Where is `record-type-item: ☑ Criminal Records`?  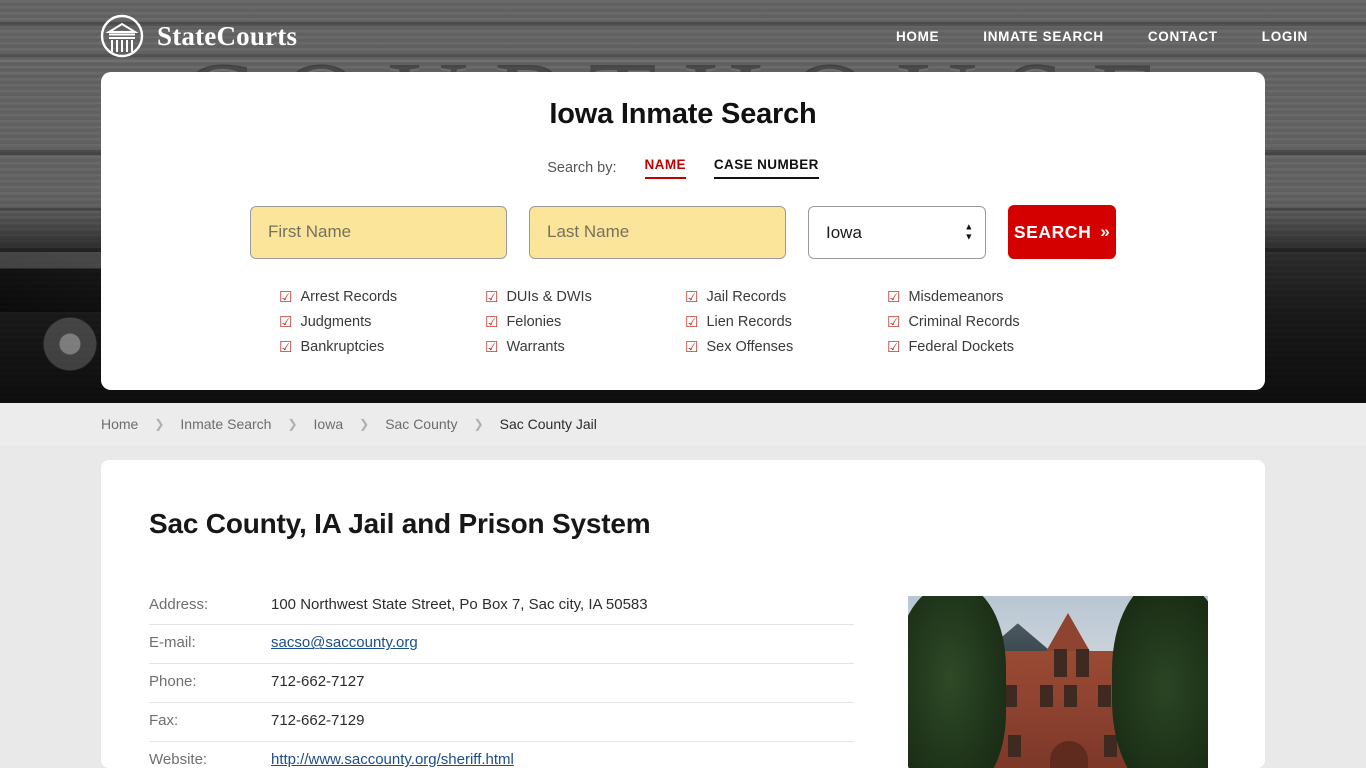 record-type-item: ☑ Criminal Records is located at coordinates (987, 322).